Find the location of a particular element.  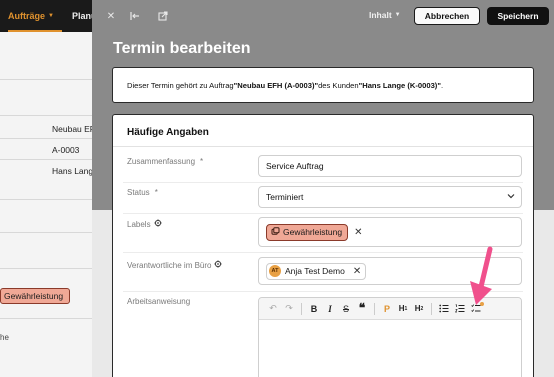

bg-label-chip: Gewährleistung is located at coordinates (35, 296).